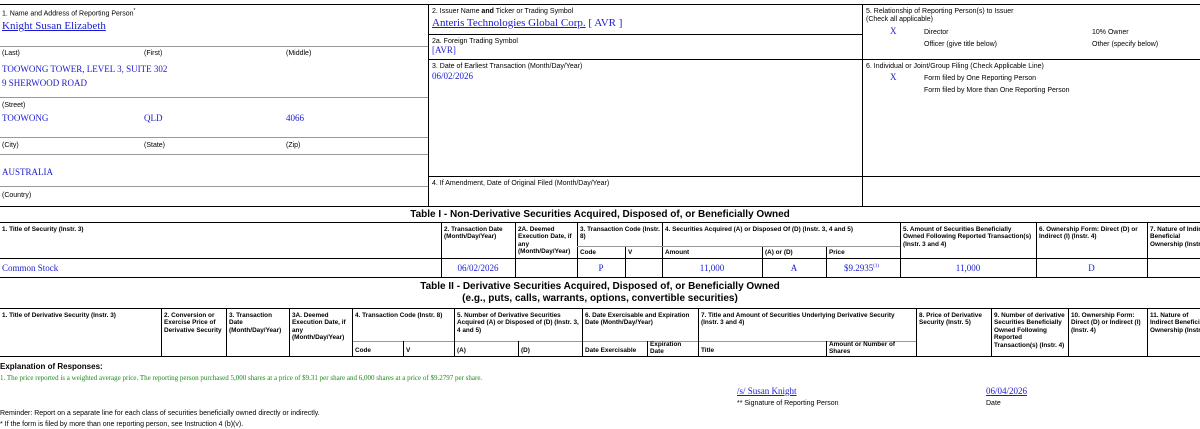 This screenshot has height=429, width=1200. Describe the element at coordinates (85, 69) in the screenshot. I see `address-line1: TOOWONG TOWER, LEVEL 3, SUITE 302` at that location.